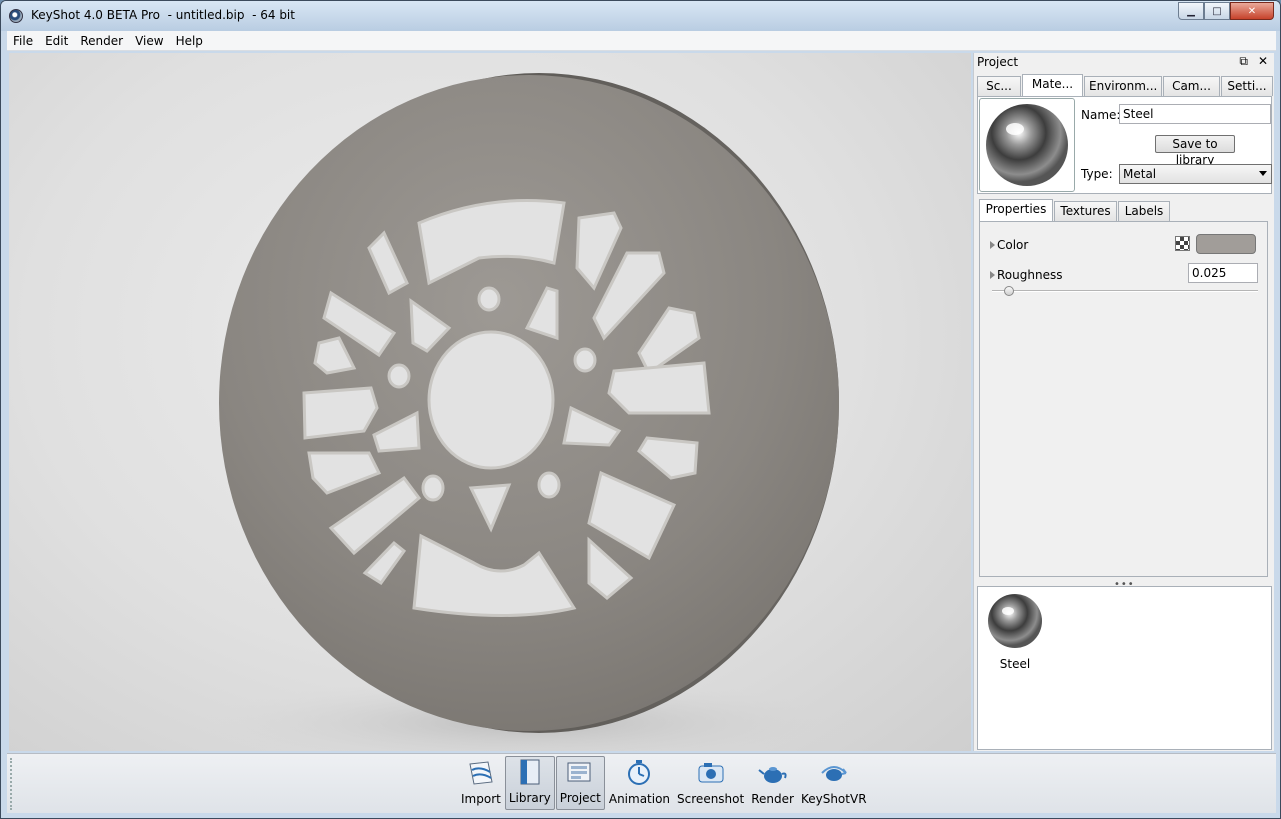  What do you see at coordinates (1195, 151) in the screenshot?
I see `save-to-library-button: Save to library` at bounding box center [1195, 151].